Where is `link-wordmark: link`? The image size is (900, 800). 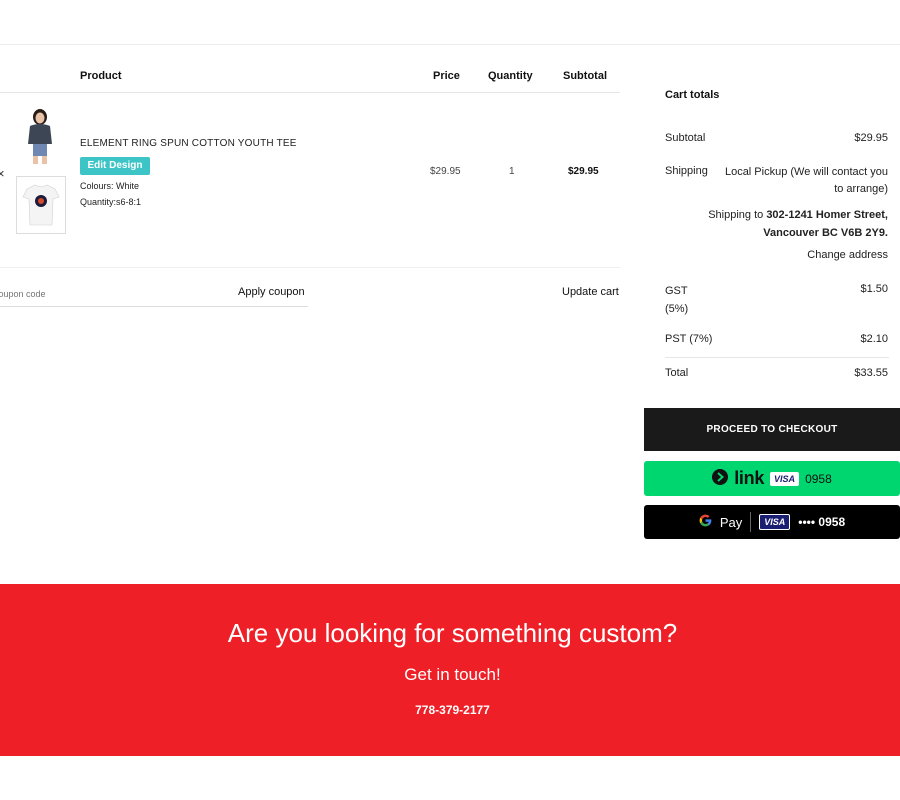 link-wordmark: link is located at coordinates (749, 478).